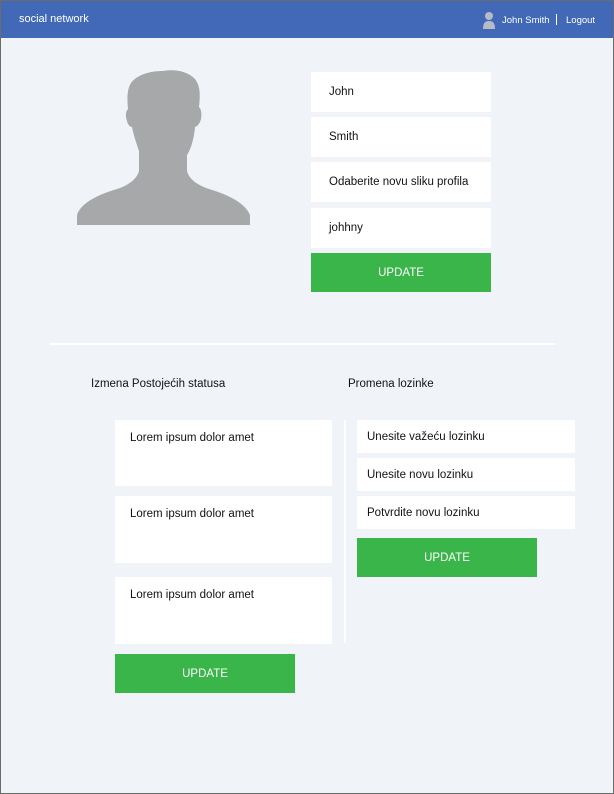 The height and width of the screenshot is (794, 614). What do you see at coordinates (466, 436) in the screenshot?
I see `current-password-field: Unesite važeću lozinku` at bounding box center [466, 436].